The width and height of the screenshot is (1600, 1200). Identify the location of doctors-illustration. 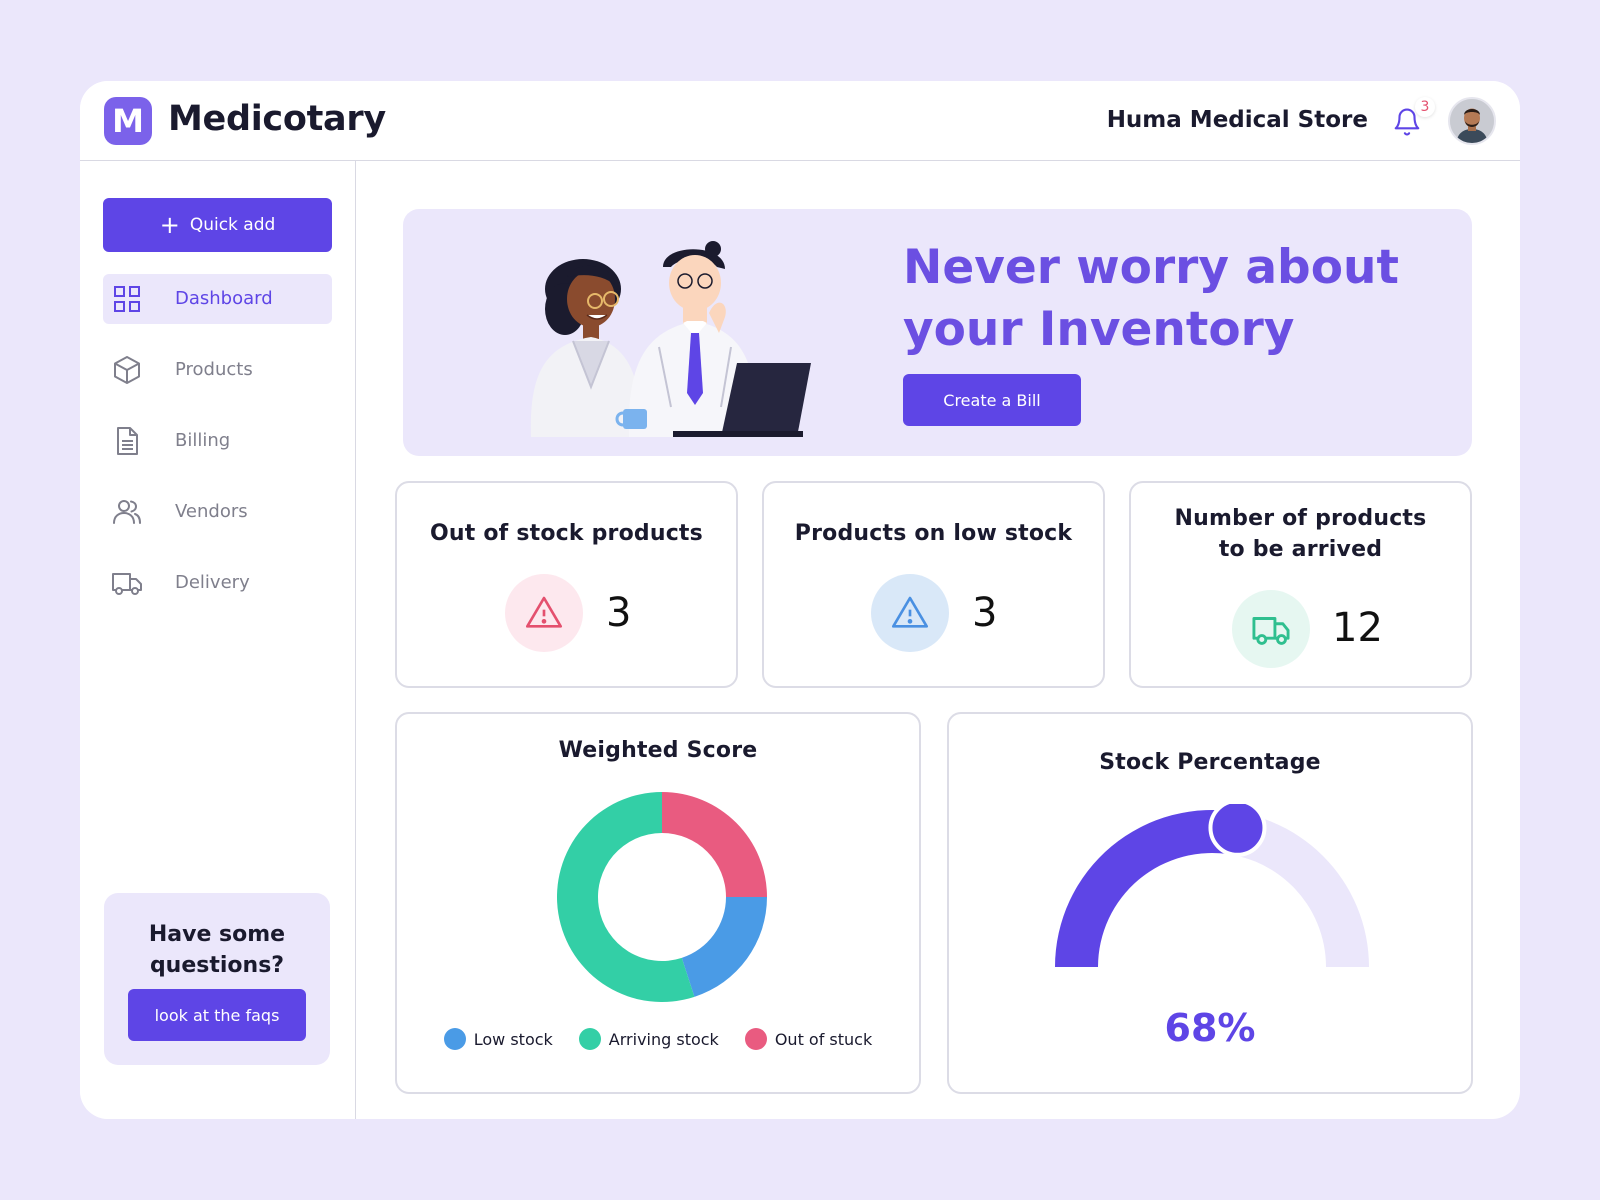
(670, 339).